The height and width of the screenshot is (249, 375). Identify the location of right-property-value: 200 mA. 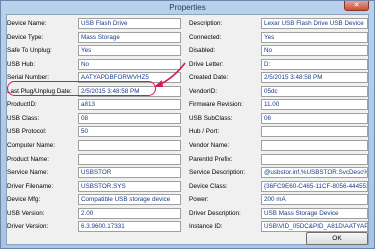
(314, 200).